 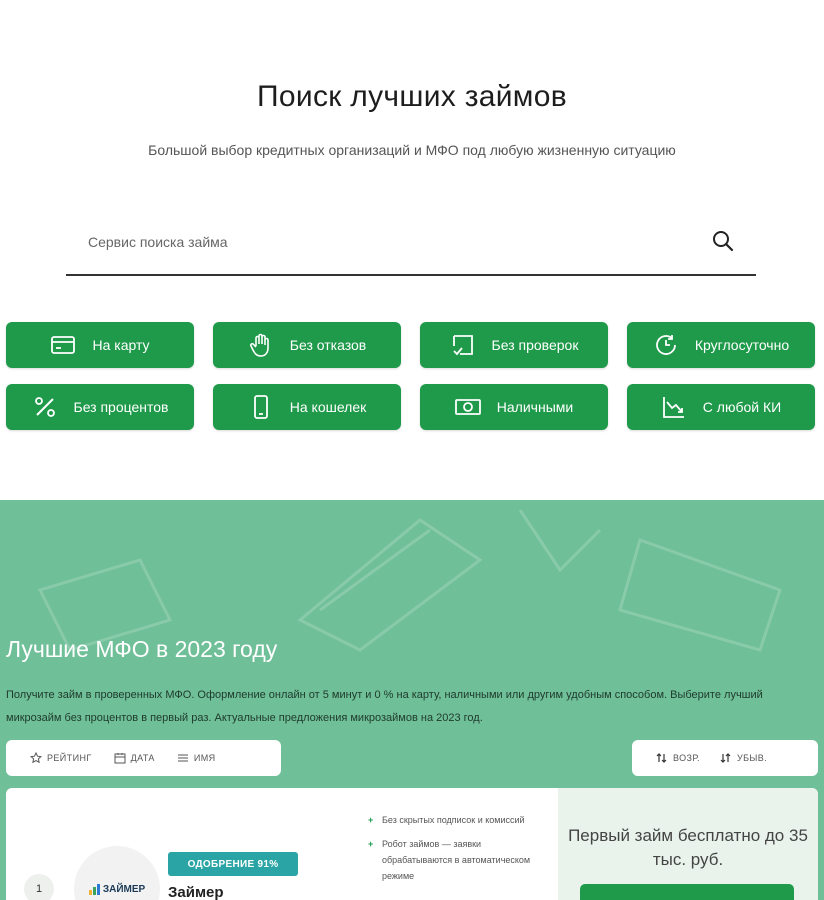 What do you see at coordinates (121, 345) in the screenshot?
I see `category-label: На карту` at bounding box center [121, 345].